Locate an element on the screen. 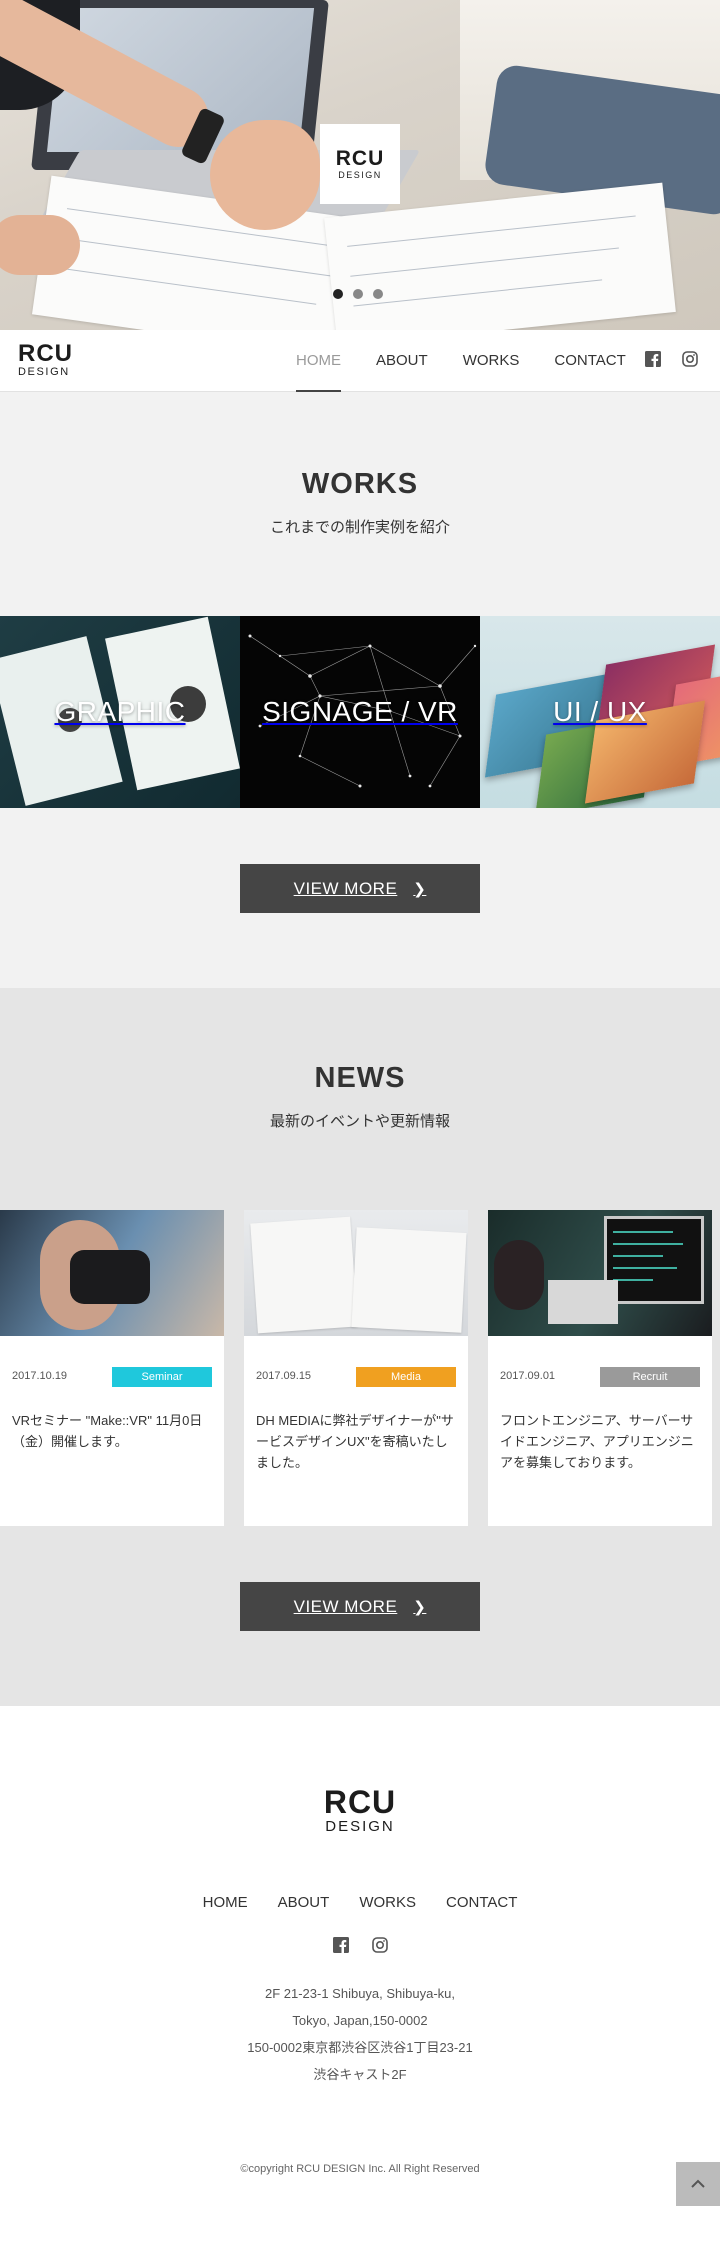  footer-nav-about: ABOUT is located at coordinates (304, 1902).